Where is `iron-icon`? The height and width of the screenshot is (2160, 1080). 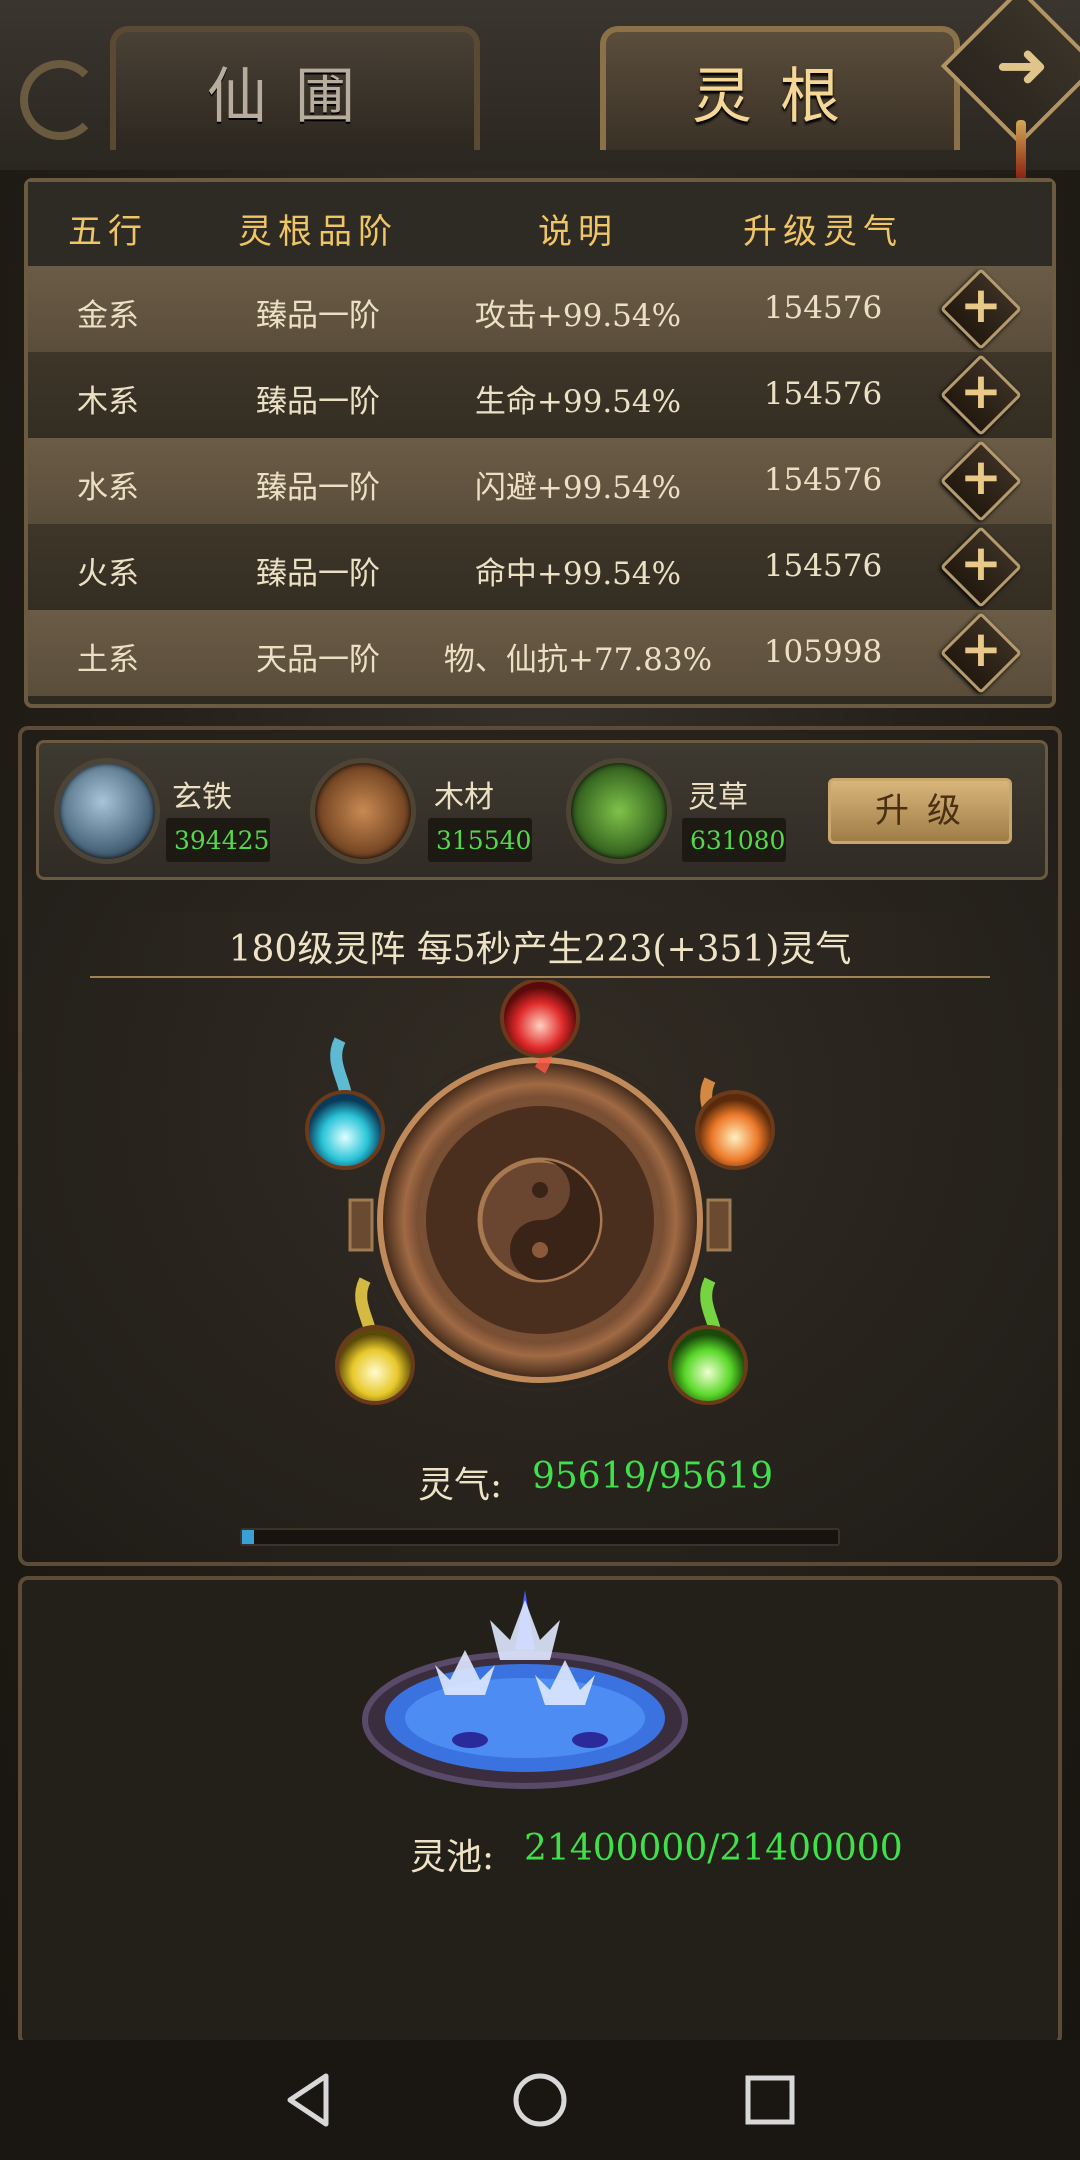 iron-icon is located at coordinates (107, 811).